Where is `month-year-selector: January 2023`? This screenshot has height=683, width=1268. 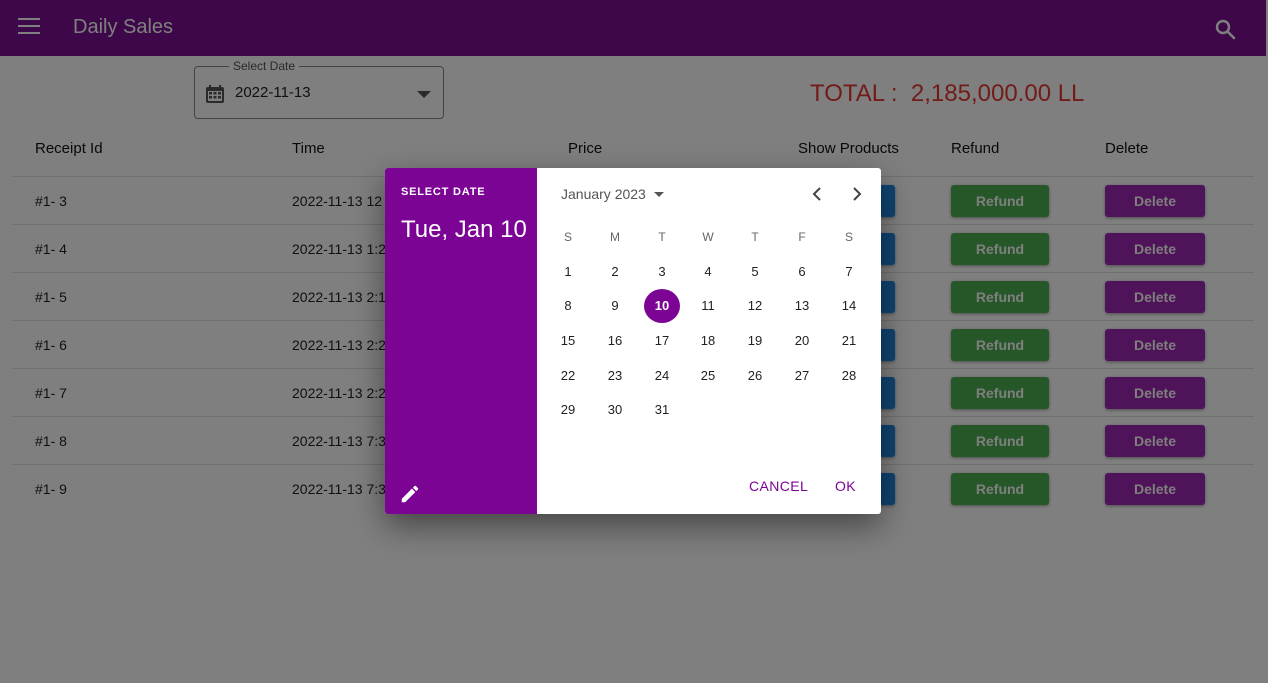
month-year-selector: January 2023 is located at coordinates (612, 194).